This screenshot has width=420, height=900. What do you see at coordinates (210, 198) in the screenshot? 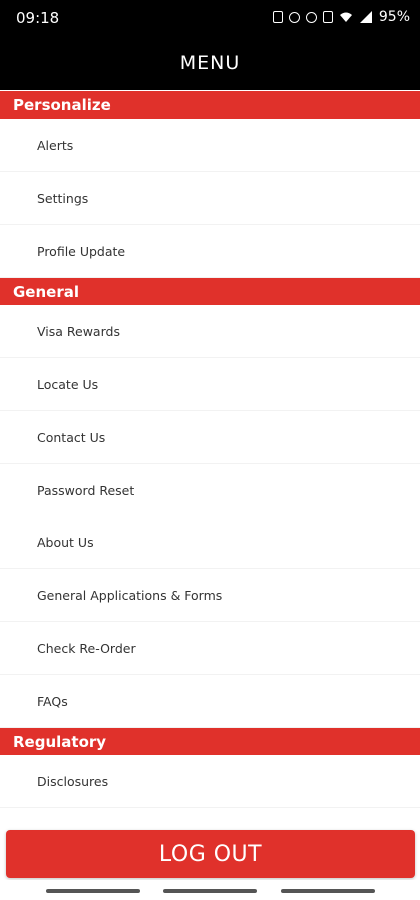
I see `menu-item-settings: Settings` at bounding box center [210, 198].